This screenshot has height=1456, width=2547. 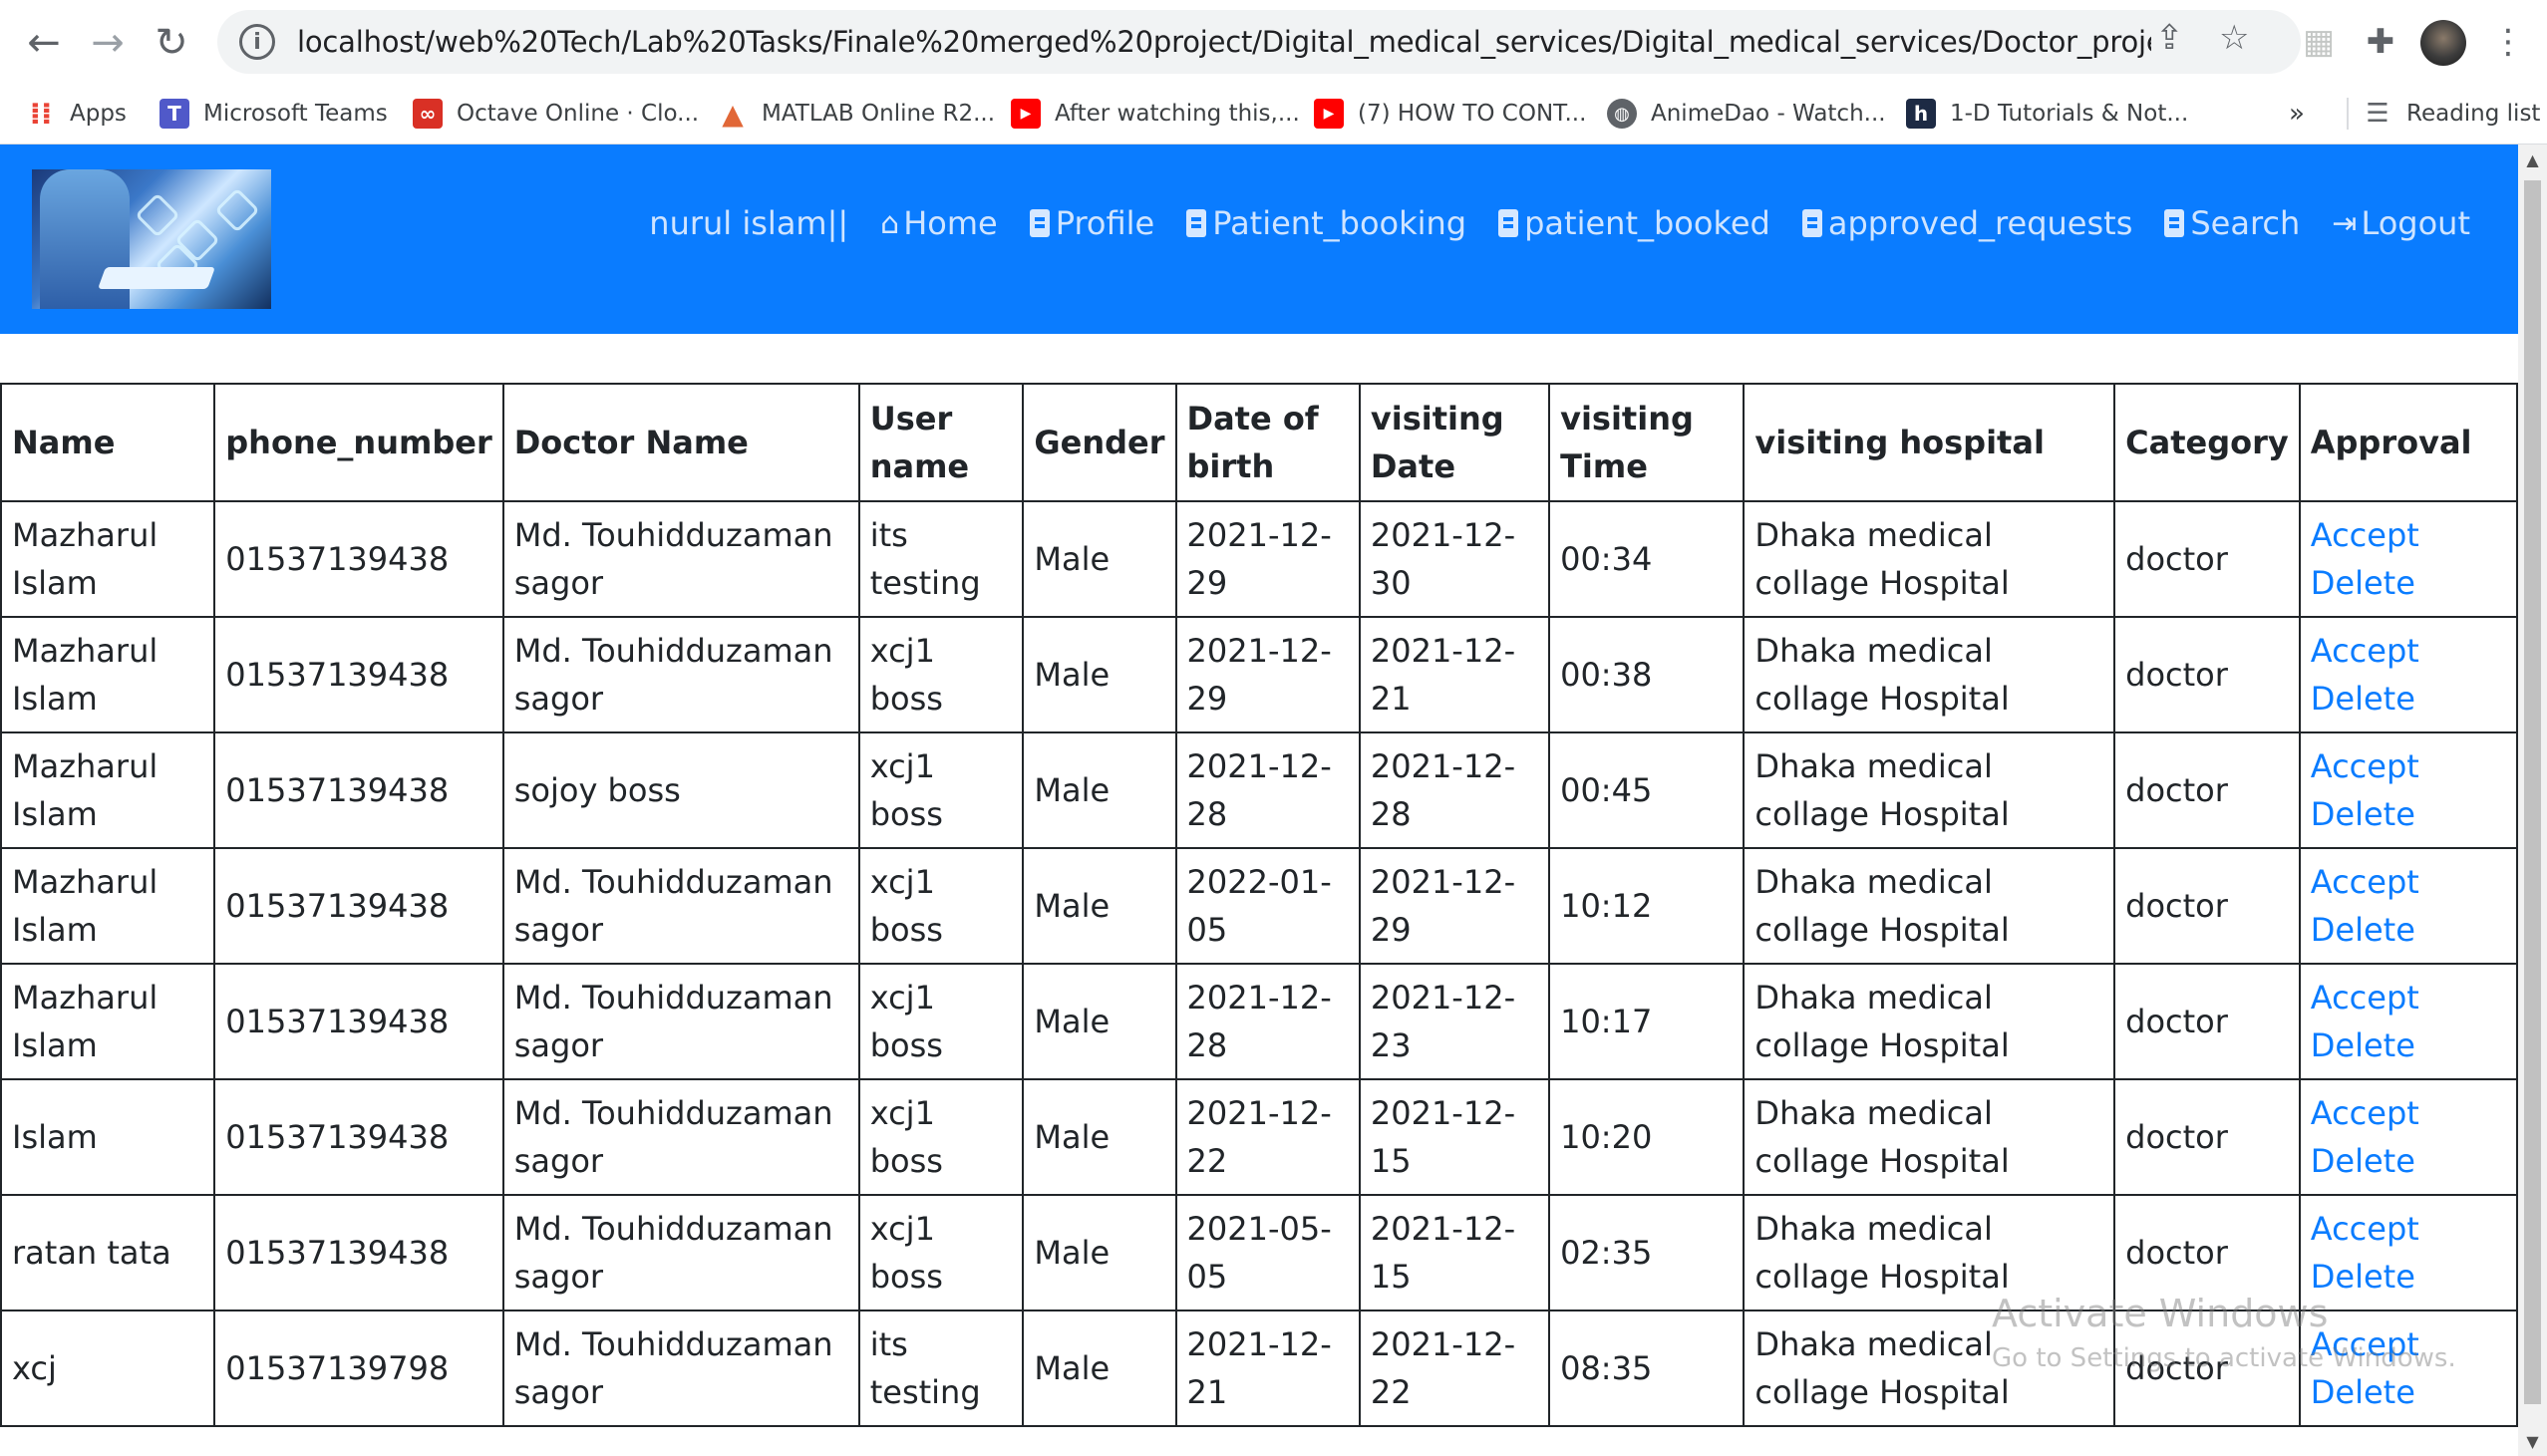 What do you see at coordinates (681, 1252) in the screenshot?
I see `cell-doctor: Md. Touhidduzaman sagor` at bounding box center [681, 1252].